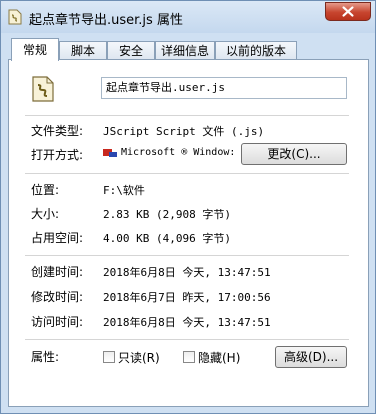 Image resolution: width=376 pixels, height=414 pixels. I want to click on attributes-label: 属性:, so click(45, 357).